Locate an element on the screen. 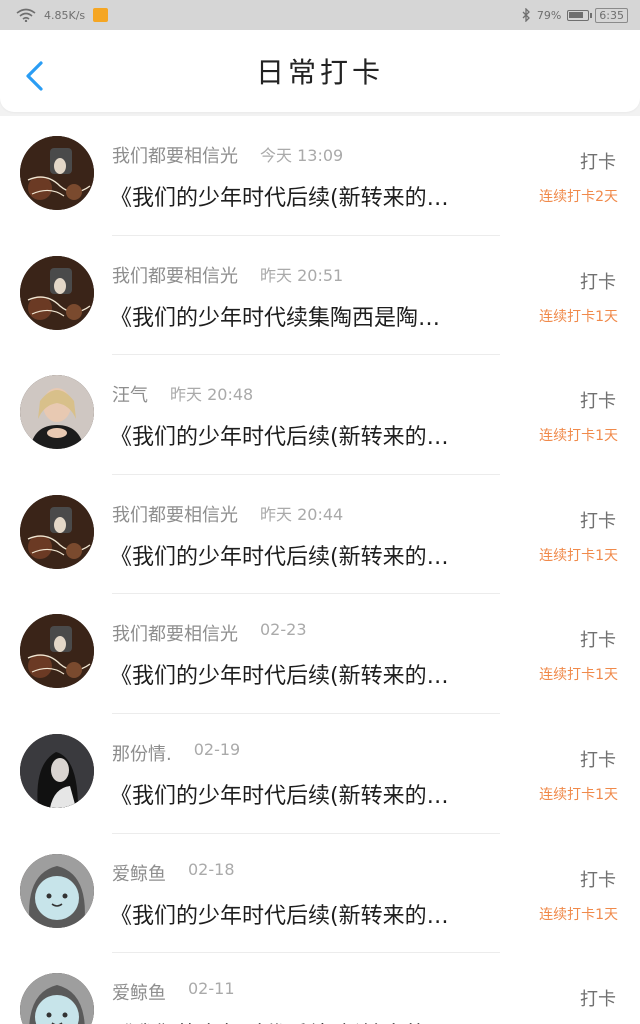 The height and width of the screenshot is (1024, 640). battery-icon is located at coordinates (580, 15).